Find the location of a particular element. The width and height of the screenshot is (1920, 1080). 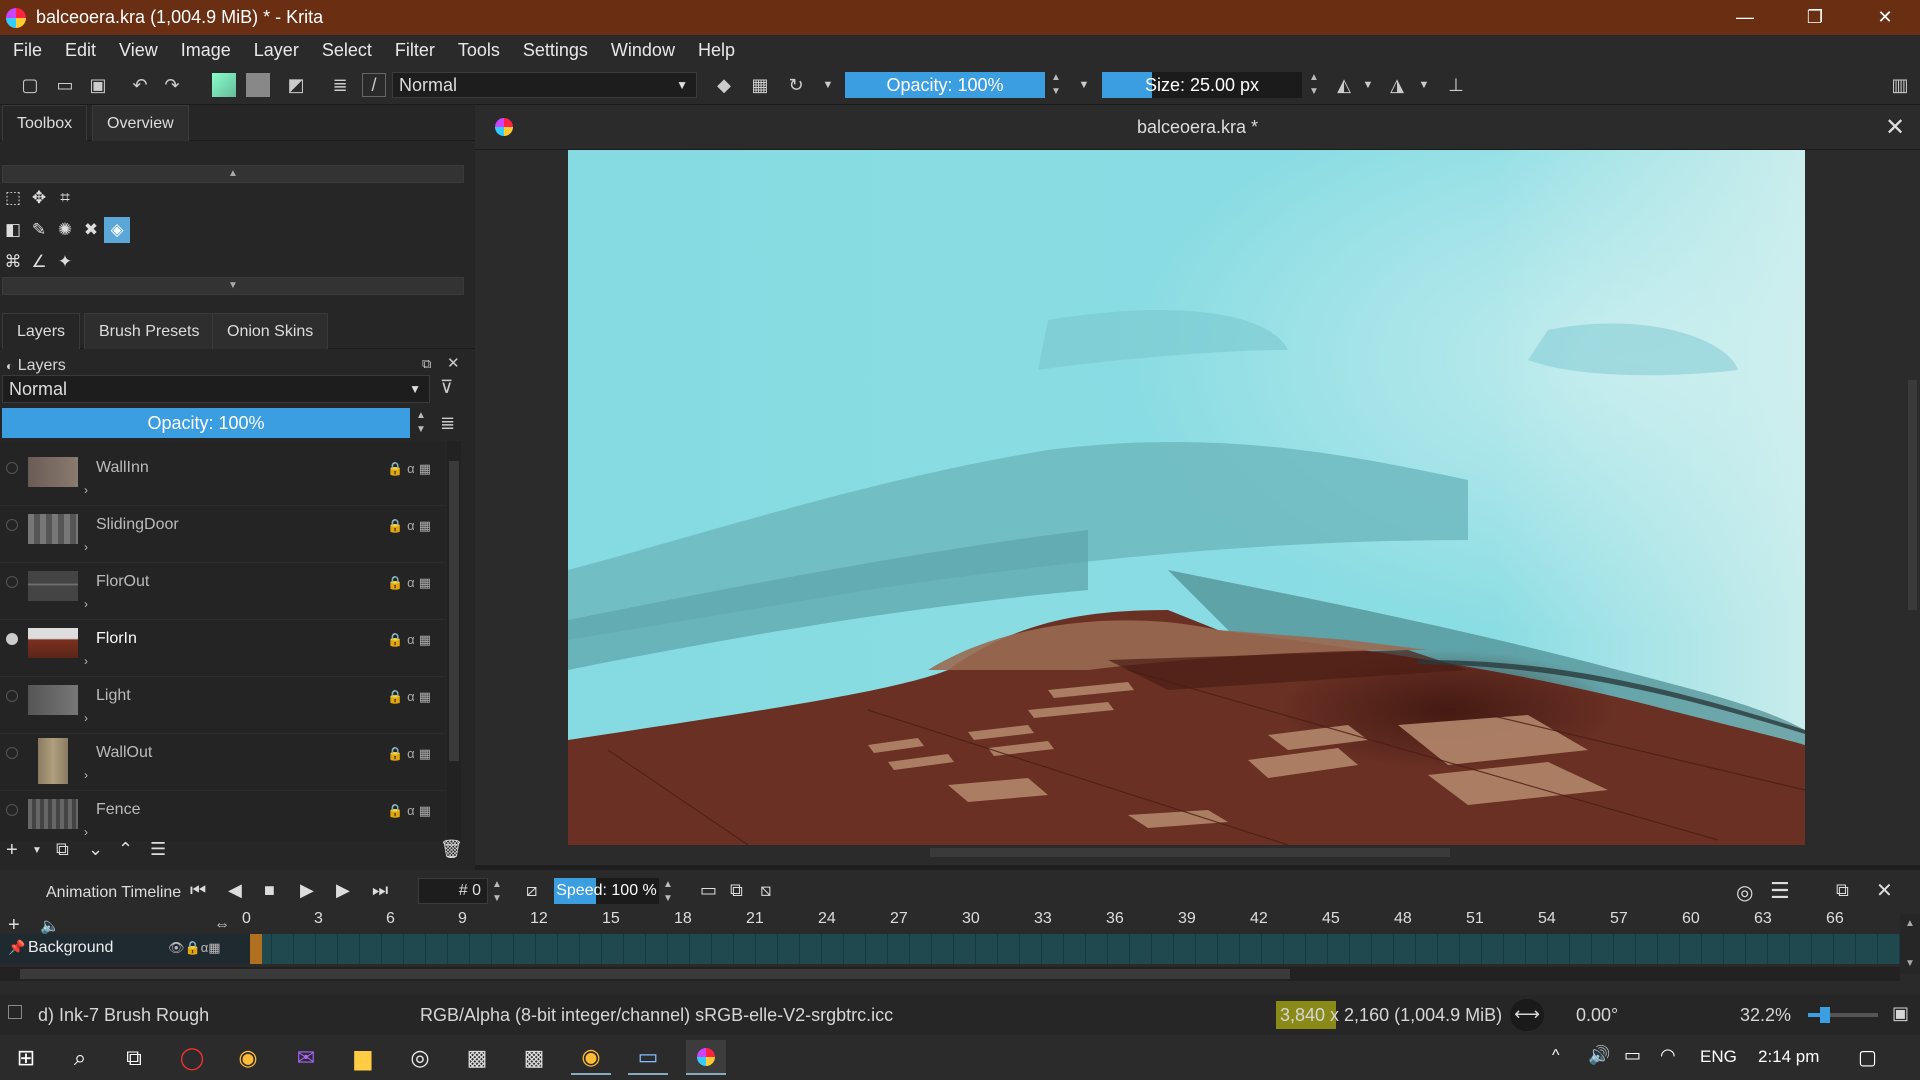

opacity-slider: Opacity: 100% is located at coordinates (945, 85).